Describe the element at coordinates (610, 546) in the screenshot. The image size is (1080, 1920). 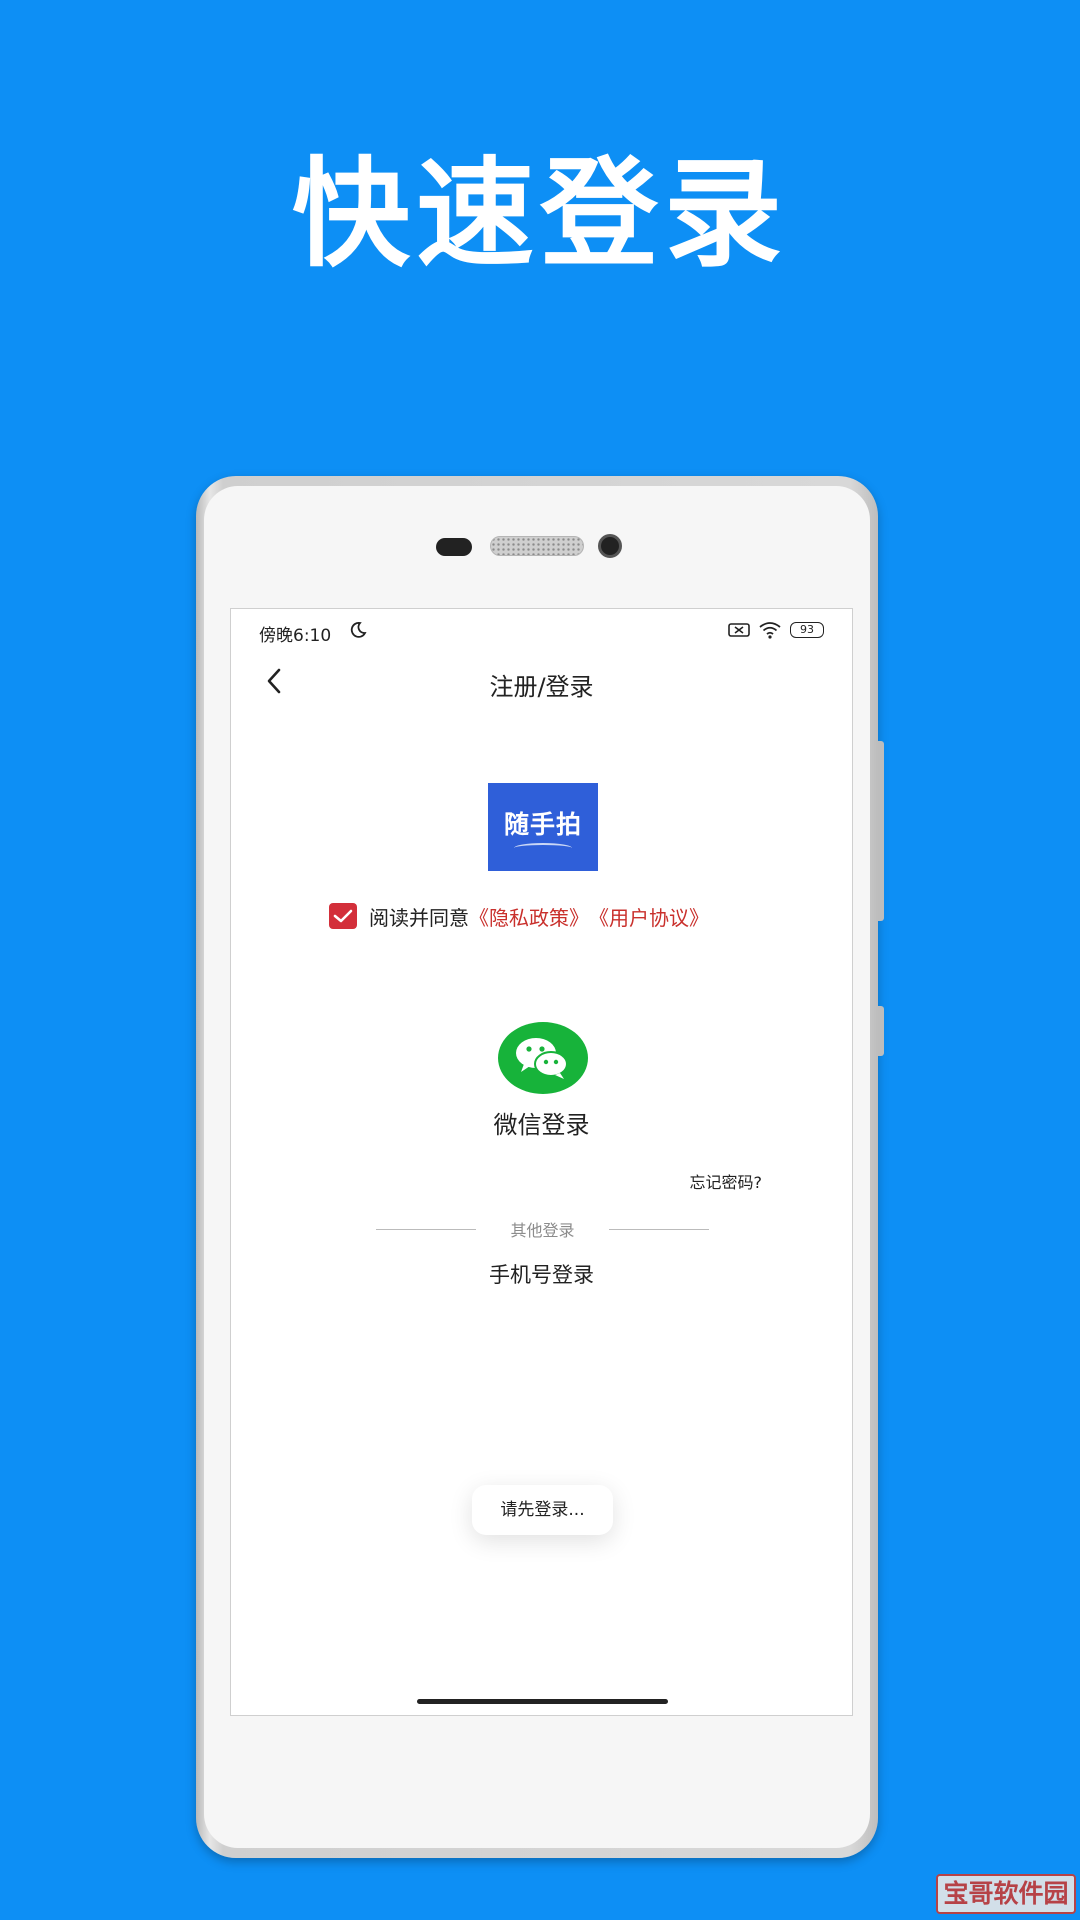
I see `front-camera` at that location.